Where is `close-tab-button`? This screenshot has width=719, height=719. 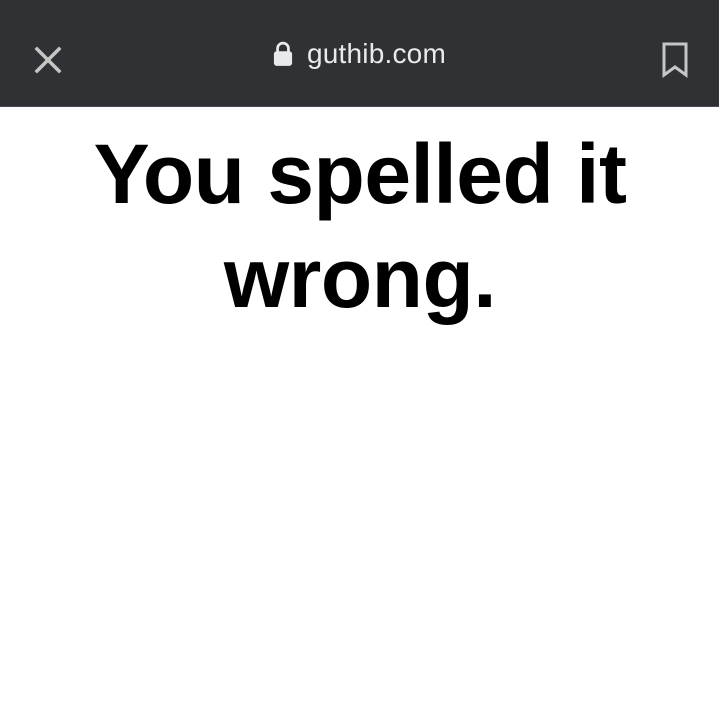
close-tab-button is located at coordinates (48, 60).